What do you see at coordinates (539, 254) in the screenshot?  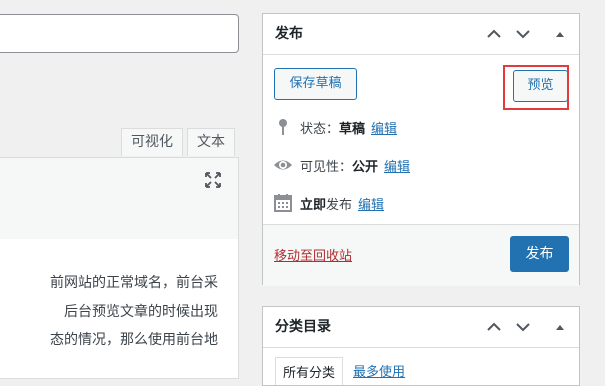 I see `publish-button: 发布` at bounding box center [539, 254].